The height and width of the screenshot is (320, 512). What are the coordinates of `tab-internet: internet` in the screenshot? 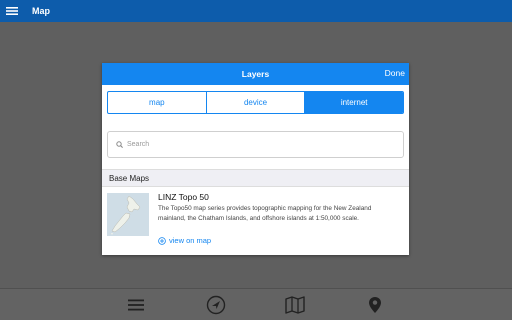 It's located at (353, 102).